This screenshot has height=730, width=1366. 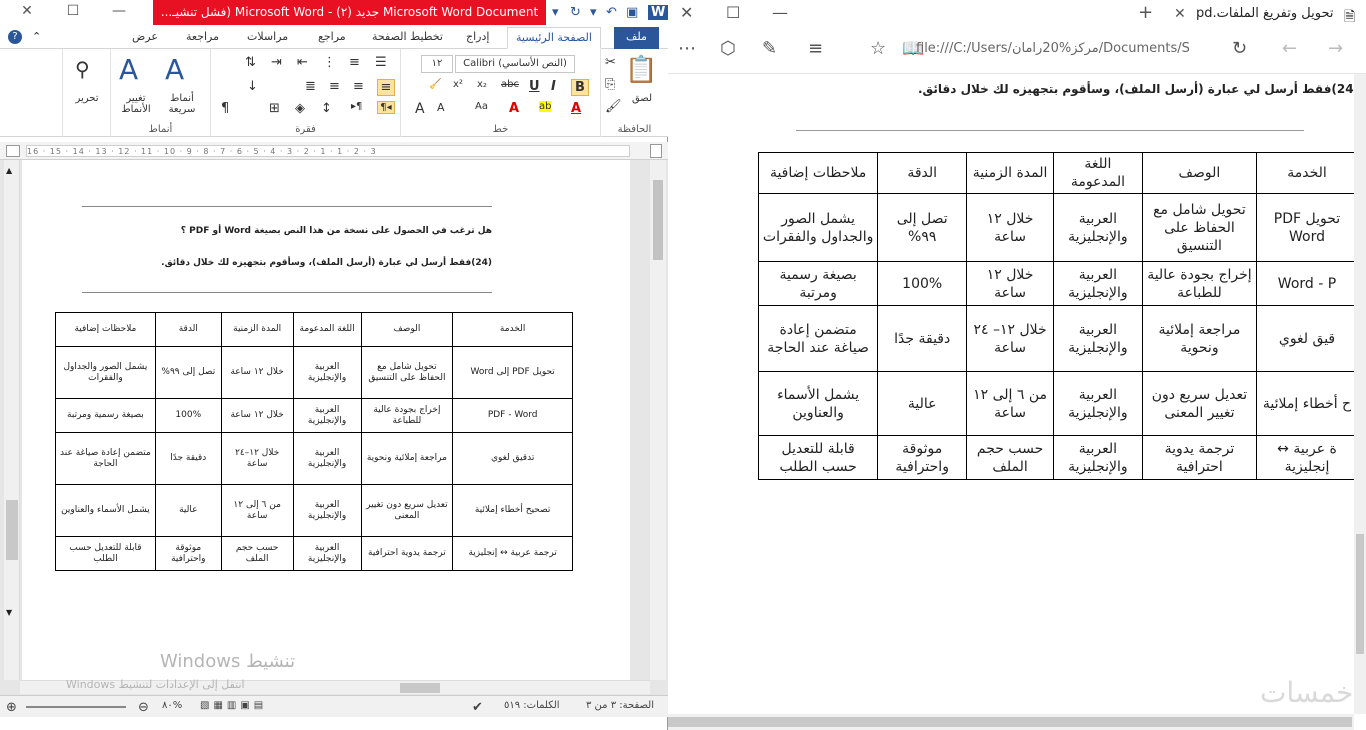 I want to click on rtl-icon: ¶◂, so click(x=386, y=107).